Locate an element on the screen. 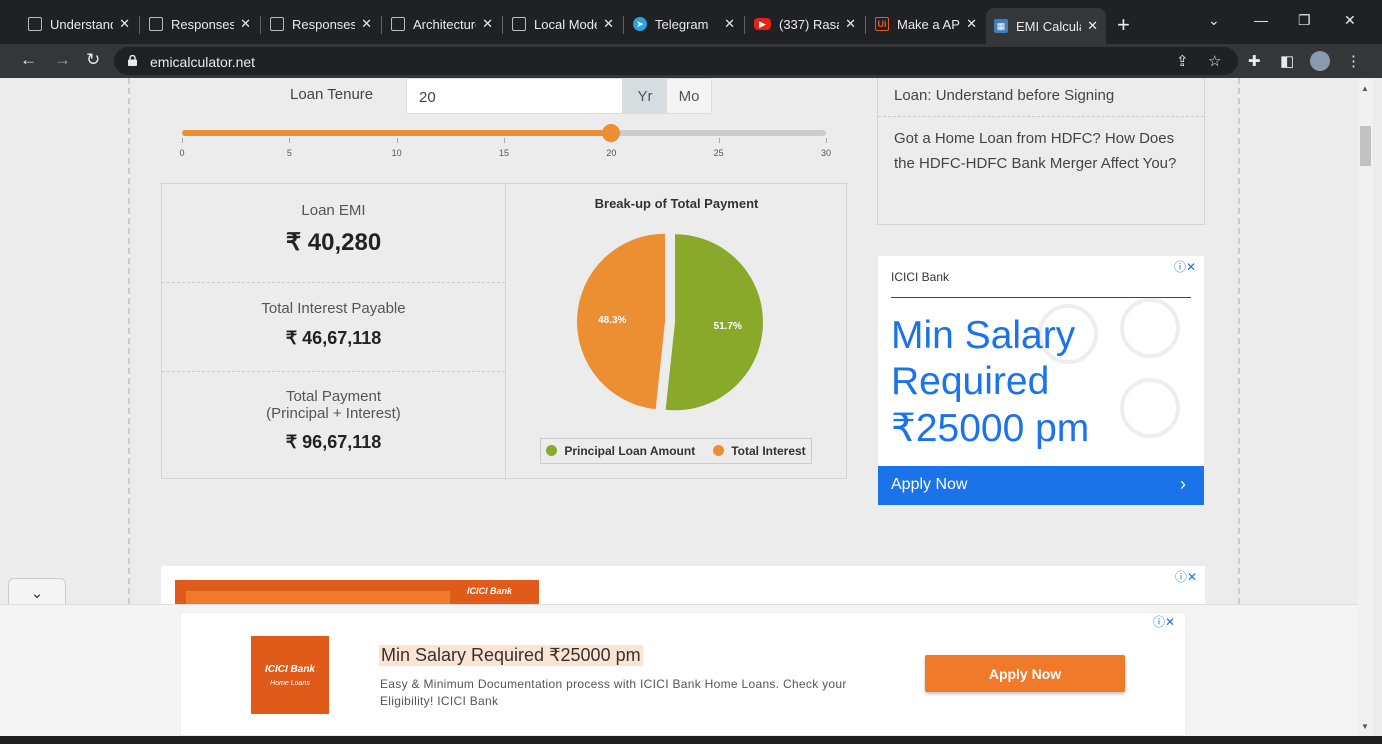  tab-responses-2: Responses ✕ is located at coordinates (321, 24).